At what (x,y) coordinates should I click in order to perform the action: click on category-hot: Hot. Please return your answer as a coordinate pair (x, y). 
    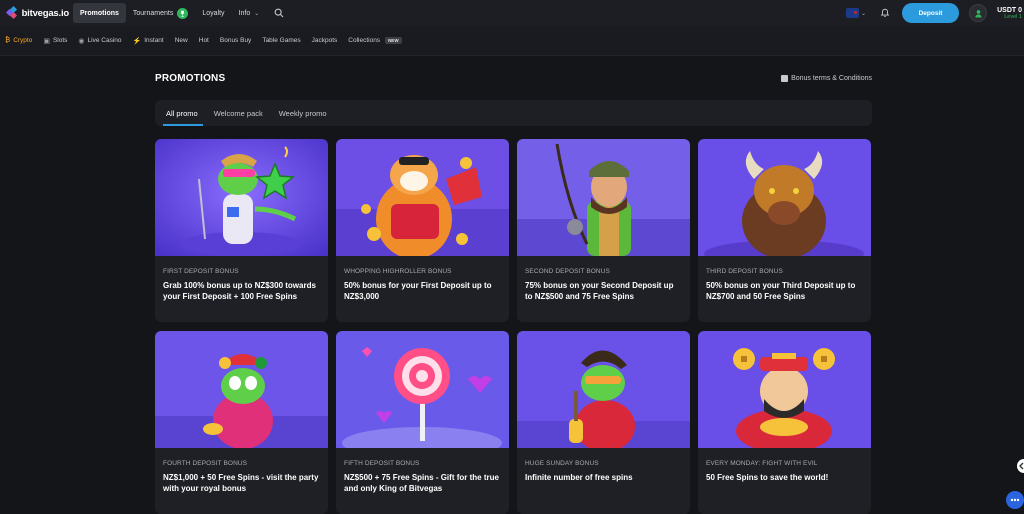
    Looking at the image, I should click on (204, 40).